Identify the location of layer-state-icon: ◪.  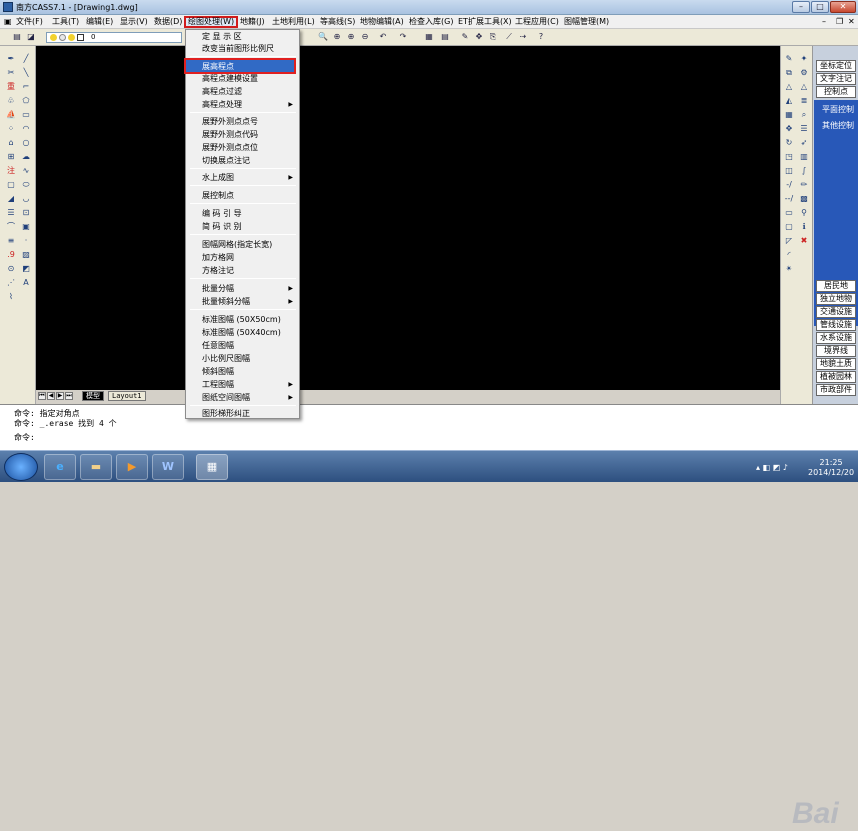
(31, 37).